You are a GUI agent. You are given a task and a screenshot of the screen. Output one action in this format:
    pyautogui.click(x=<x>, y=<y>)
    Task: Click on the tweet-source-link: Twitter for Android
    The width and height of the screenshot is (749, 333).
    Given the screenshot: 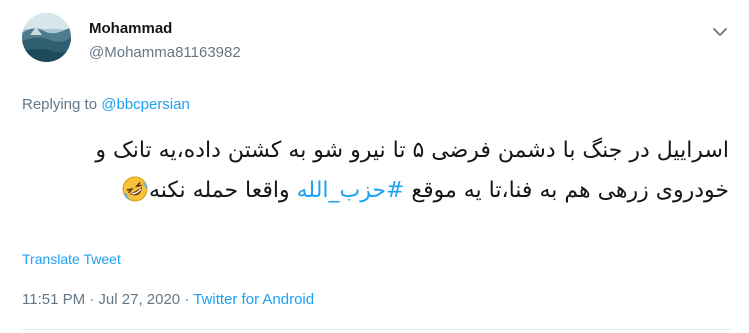 What is the action you would take?
    pyautogui.click(x=253, y=299)
    